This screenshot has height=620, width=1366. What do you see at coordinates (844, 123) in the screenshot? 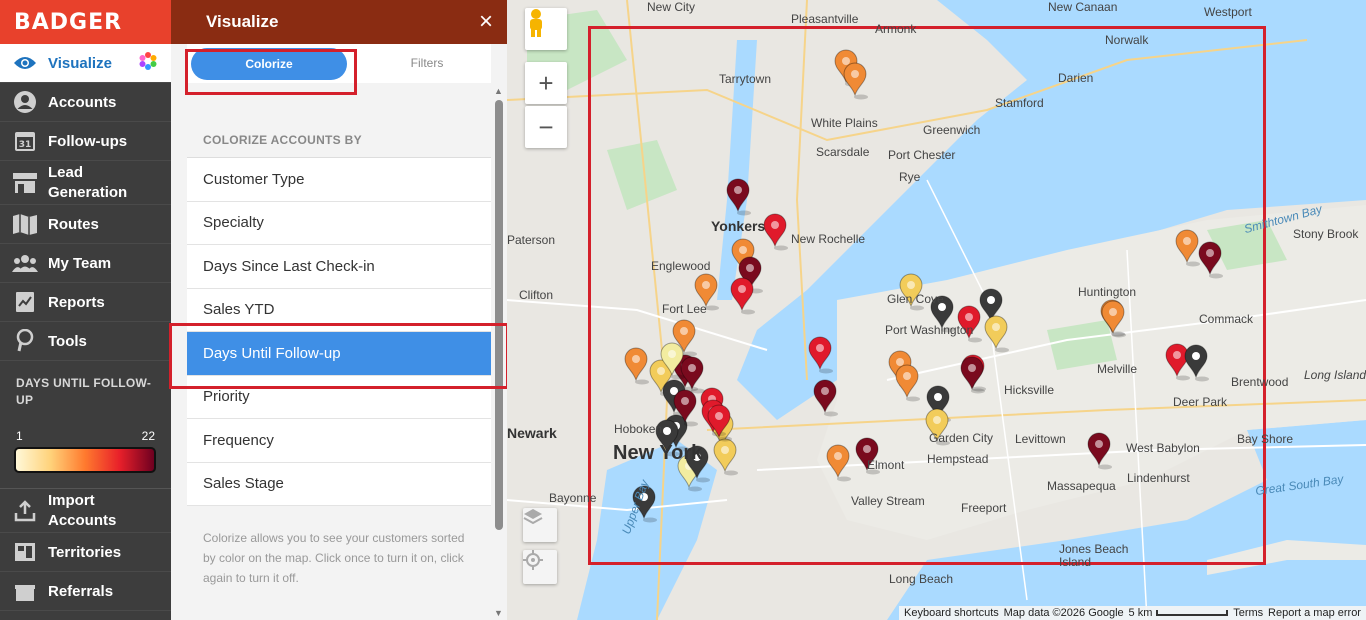
I see `map-label: White Plains` at bounding box center [844, 123].